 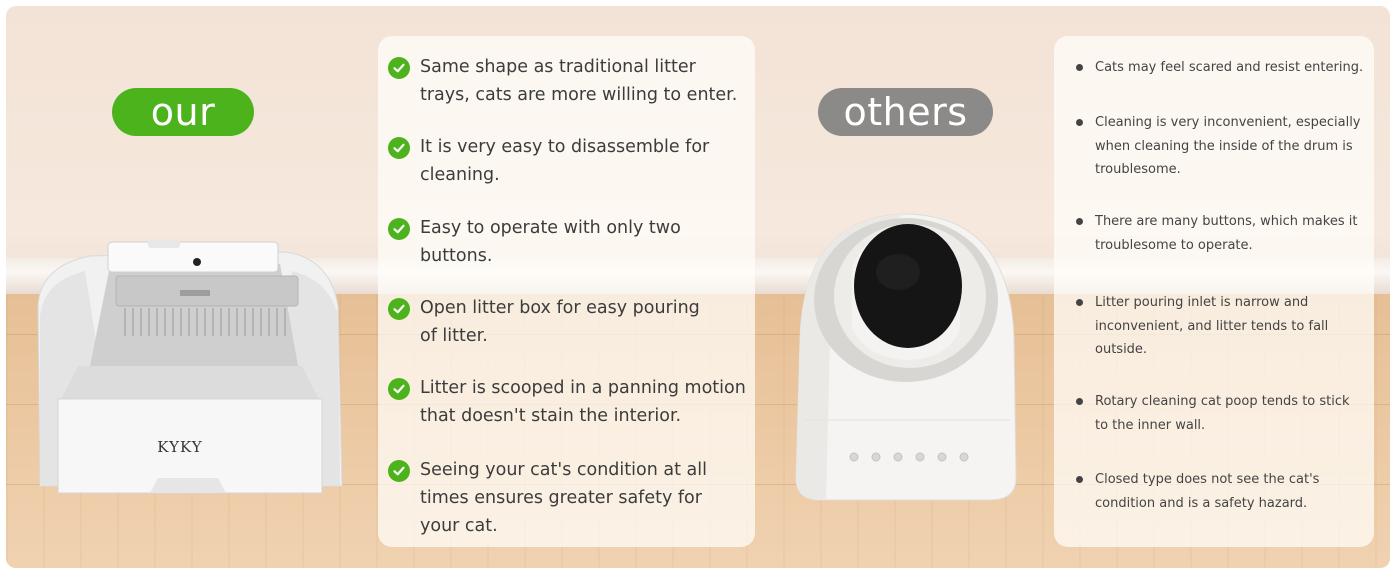 I want to click on others-litter-box-image, so click(x=906, y=356).